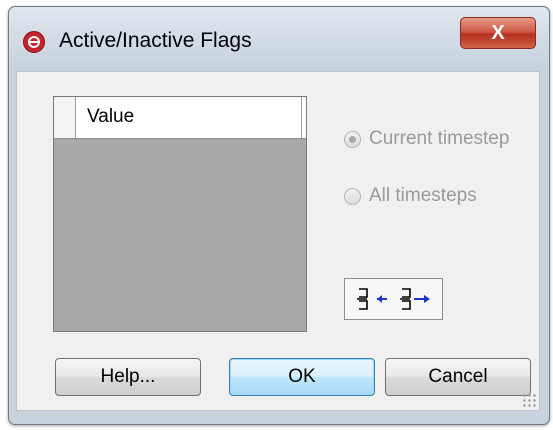 Image resolution: width=553 pixels, height=430 pixels. Describe the element at coordinates (352, 196) in the screenshot. I see `radio-unchecked-icon` at that location.